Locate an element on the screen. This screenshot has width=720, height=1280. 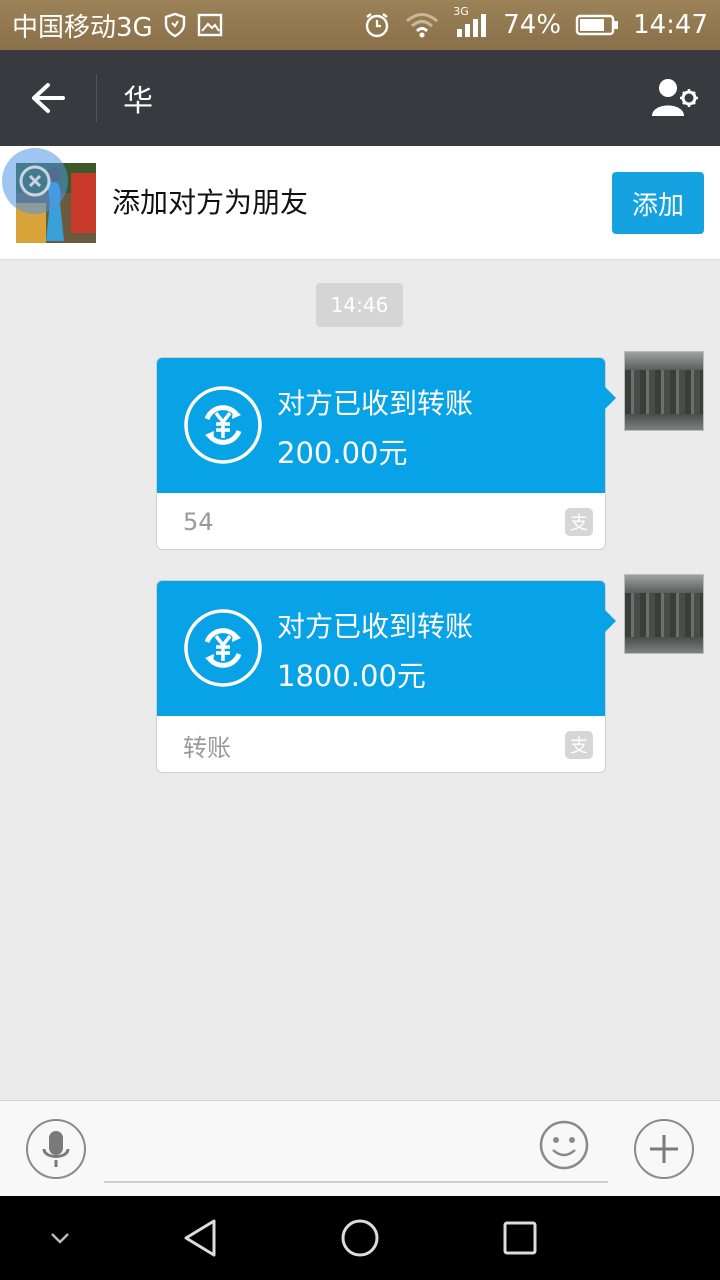
add-friend-button: 添加 is located at coordinates (658, 203).